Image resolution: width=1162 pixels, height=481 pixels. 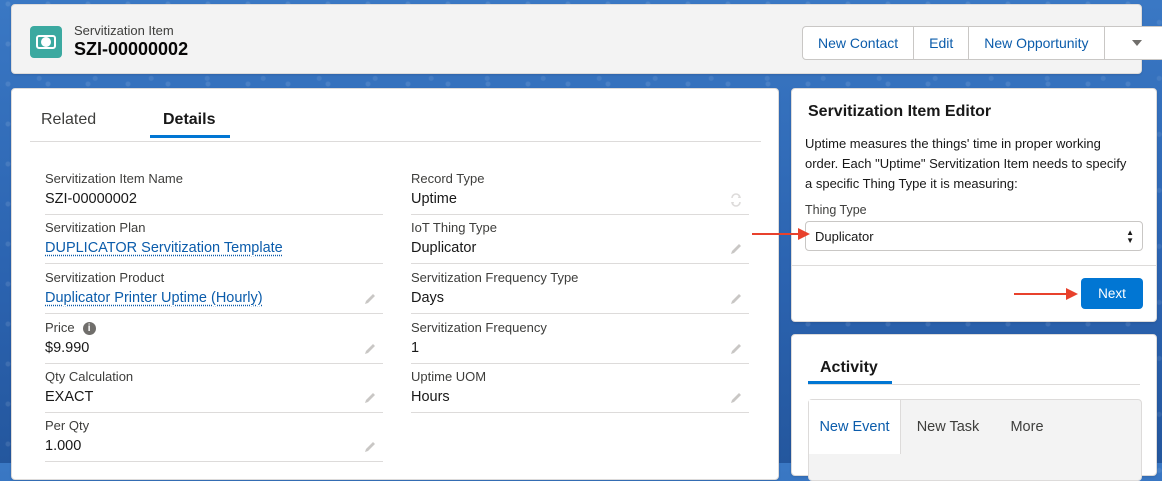 What do you see at coordinates (580, 388) in the screenshot?
I see `field-uptime-uom: Uptime UOM Hours` at bounding box center [580, 388].